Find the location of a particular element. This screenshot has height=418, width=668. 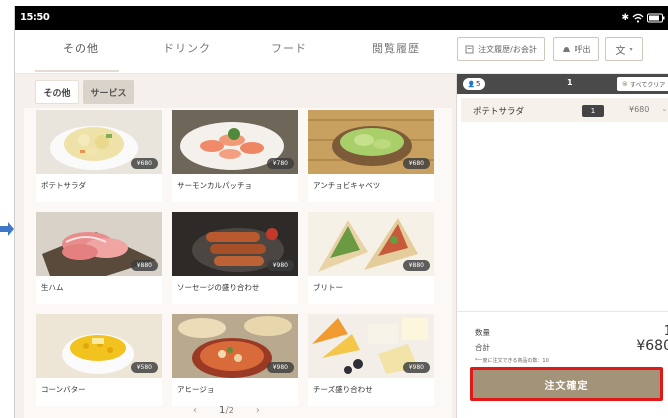

price-badge: ¥580 is located at coordinates (144, 367).